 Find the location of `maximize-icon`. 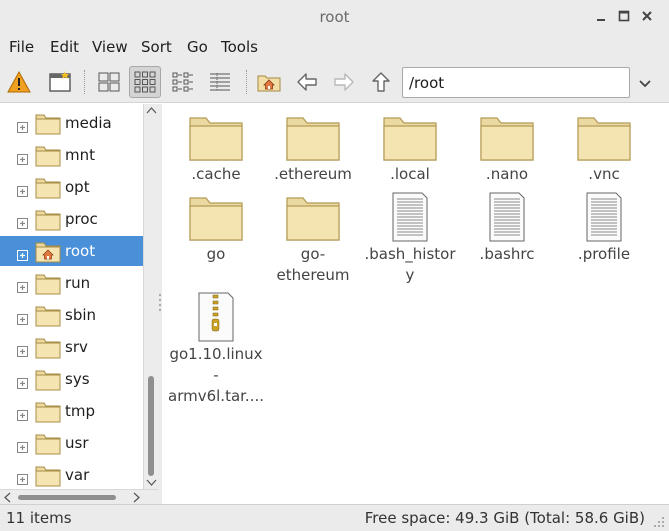

maximize-icon is located at coordinates (624, 16).